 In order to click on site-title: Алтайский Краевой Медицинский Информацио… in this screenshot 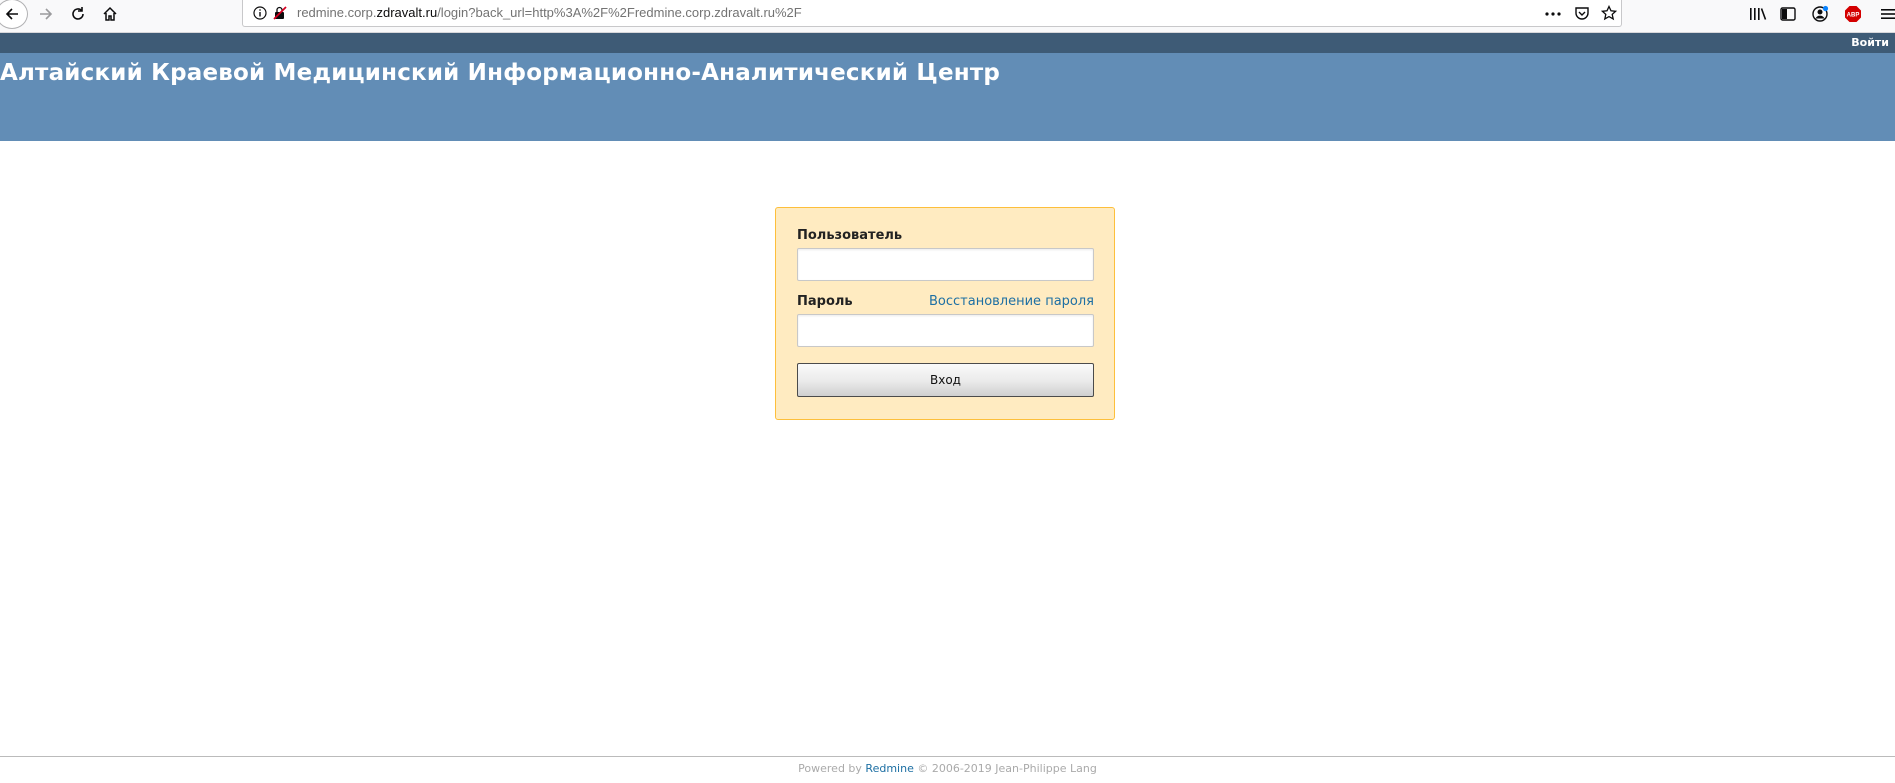, I will do `click(500, 73)`.